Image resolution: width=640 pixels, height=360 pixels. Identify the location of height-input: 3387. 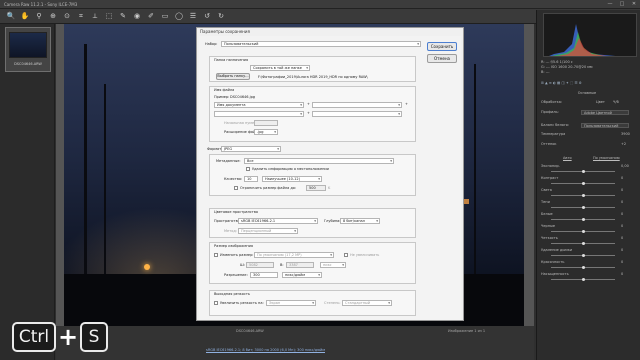
(300, 265).